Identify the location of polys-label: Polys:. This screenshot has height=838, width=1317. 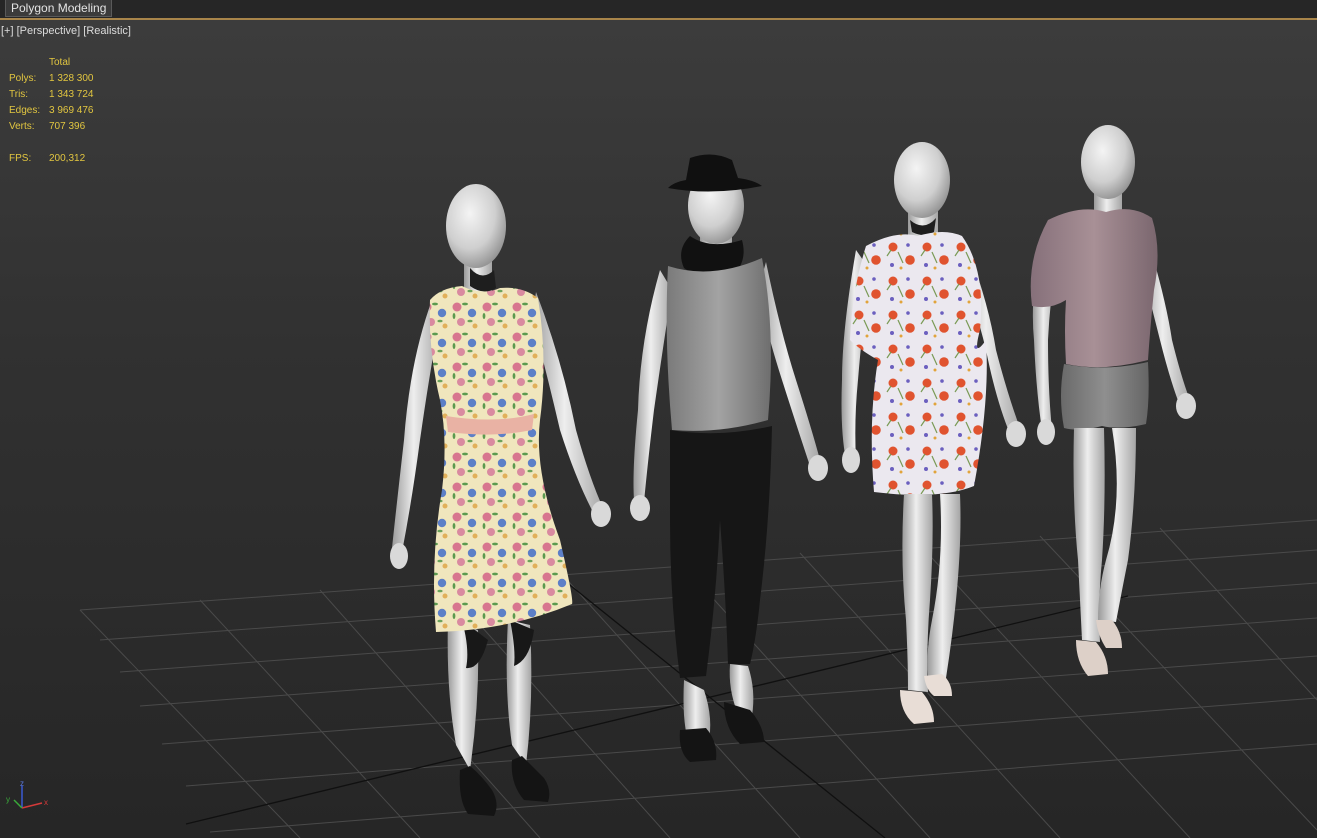
(23, 78).